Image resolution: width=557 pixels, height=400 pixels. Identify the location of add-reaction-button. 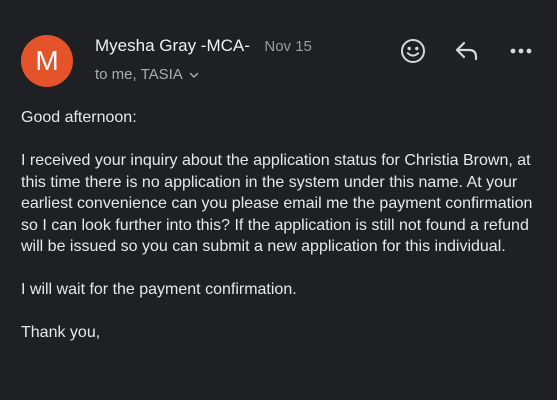
(413, 51).